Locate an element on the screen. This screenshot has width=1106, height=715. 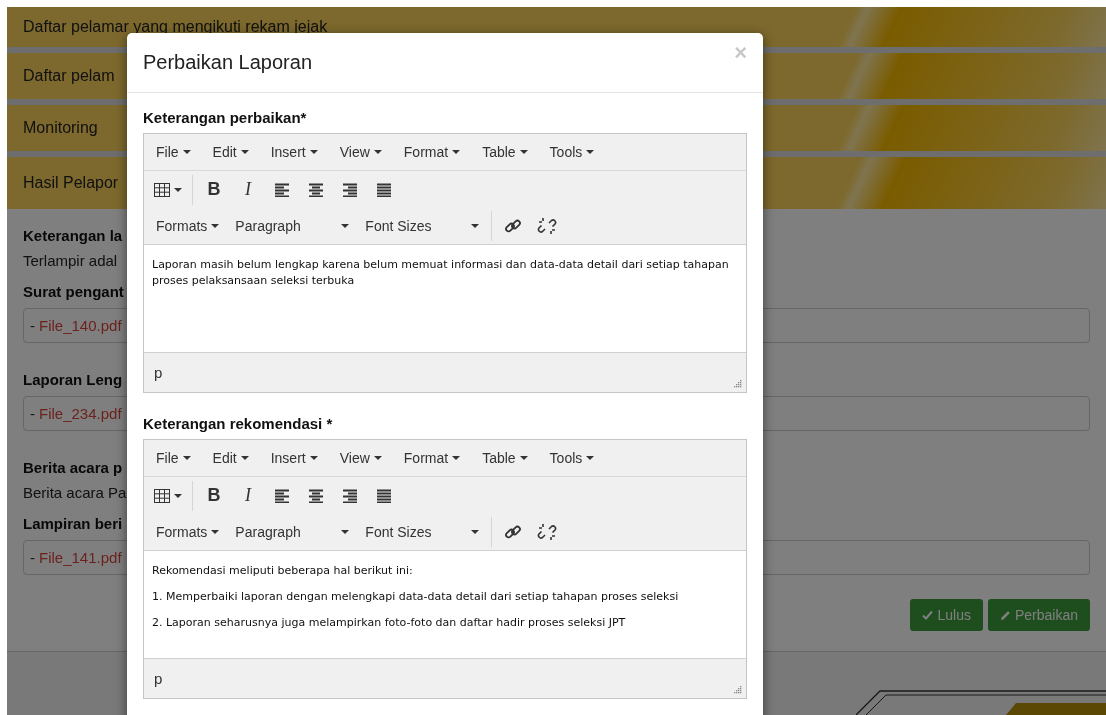
editor-paragraph: 2. Laporan seharusnya juga melampirkan foto-foto dan daftar hadir proses seleksi JPT is located at coordinates (389, 623).